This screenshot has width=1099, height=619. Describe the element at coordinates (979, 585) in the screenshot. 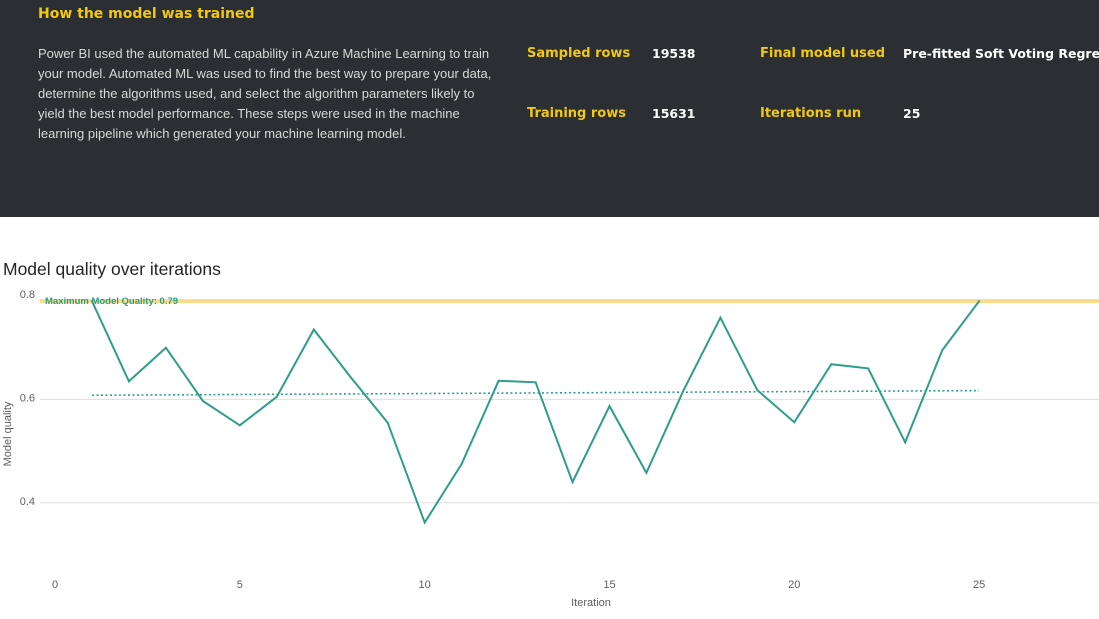

I see `x-tick-label: 25` at that location.